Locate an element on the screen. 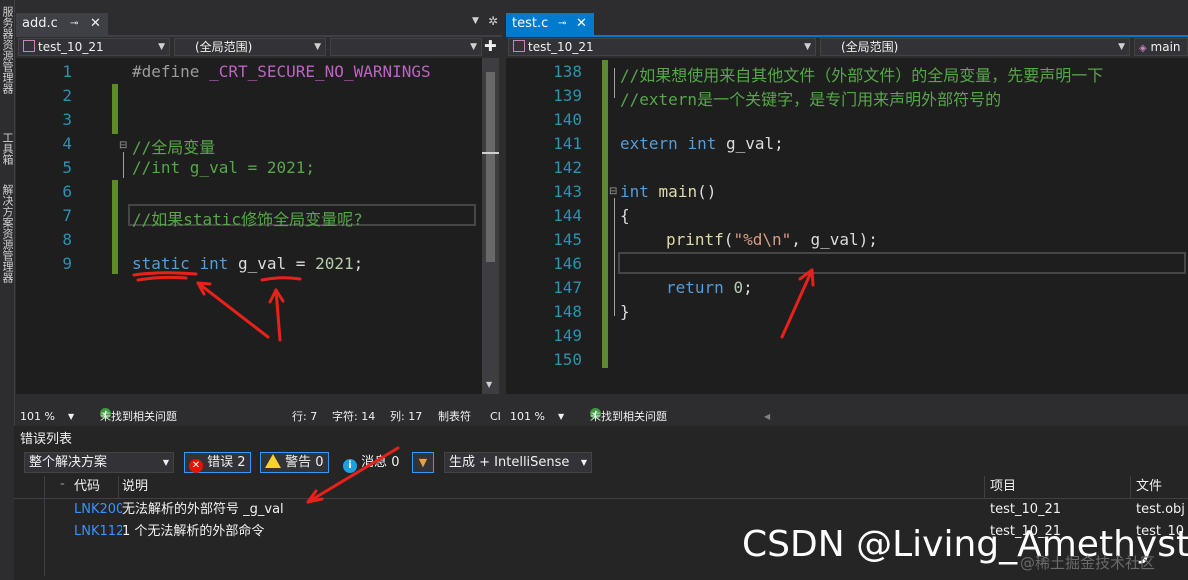 This screenshot has width=1188, height=580. left-vertical-scrollbar: ▼ is located at coordinates (490, 226).